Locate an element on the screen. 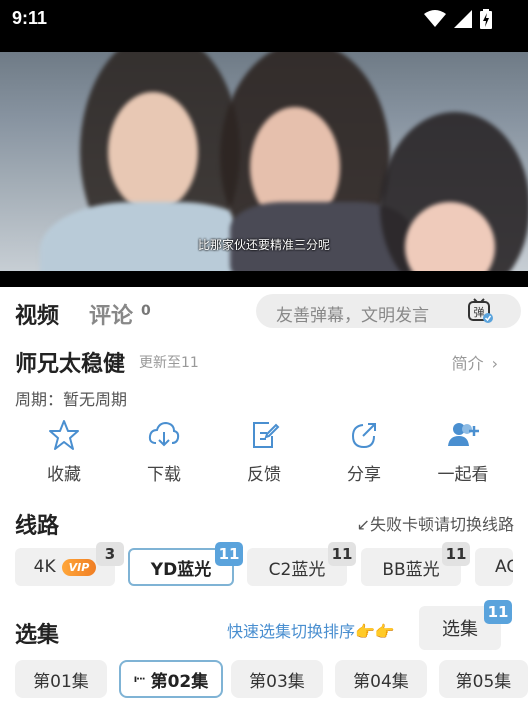 The width and height of the screenshot is (528, 715). episodes-title: 选集 is located at coordinates (37, 635).